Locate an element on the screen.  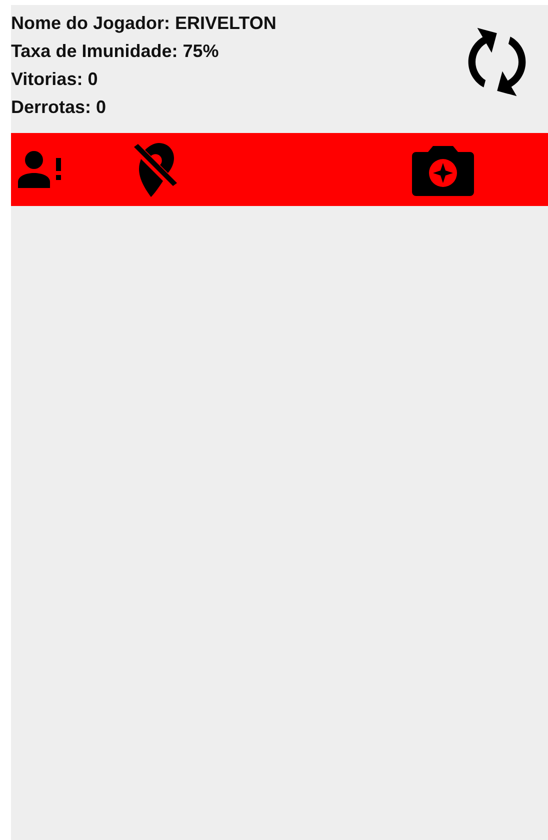
player-stat: Nome do Jogador: ERIVELTON is located at coordinates (143, 23).